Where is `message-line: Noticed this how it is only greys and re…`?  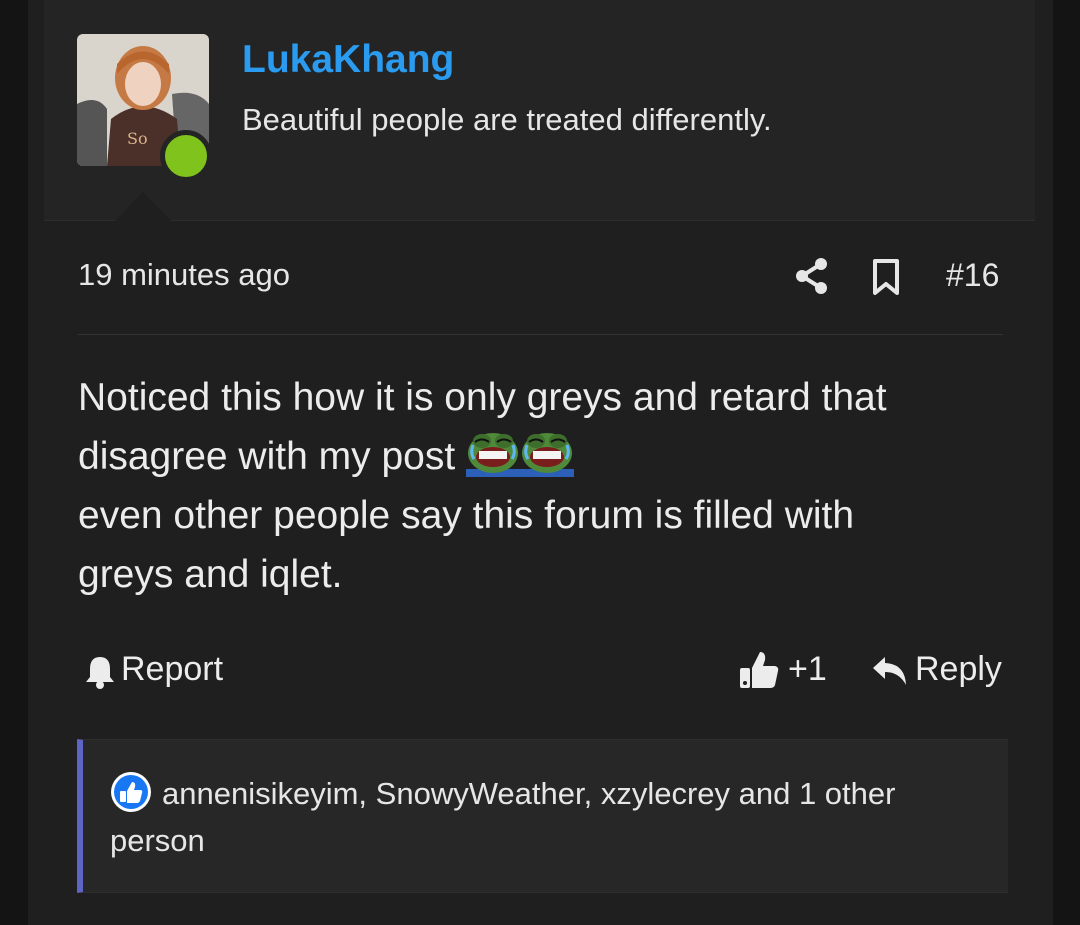 message-line: Noticed this how it is only greys and re… is located at coordinates (482, 397).